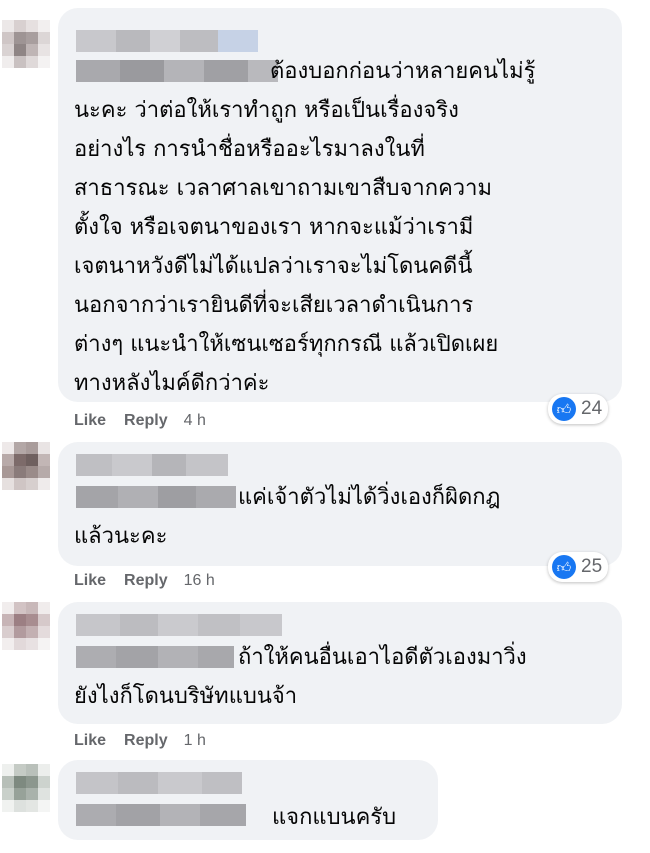 This screenshot has width=650, height=853. I want to click on comment-bubble: แจกแบนครับ, so click(248, 800).